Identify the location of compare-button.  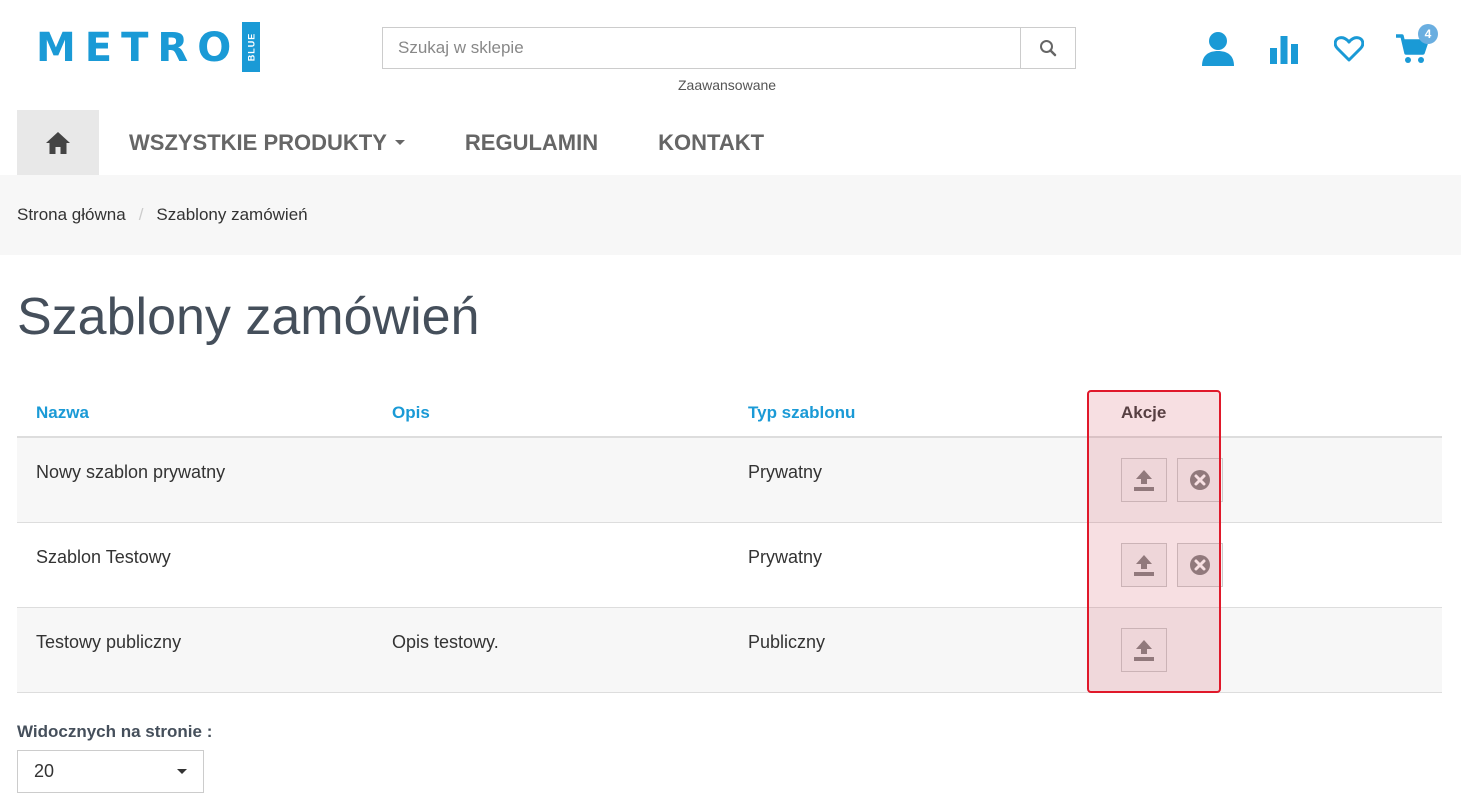
(1284, 49).